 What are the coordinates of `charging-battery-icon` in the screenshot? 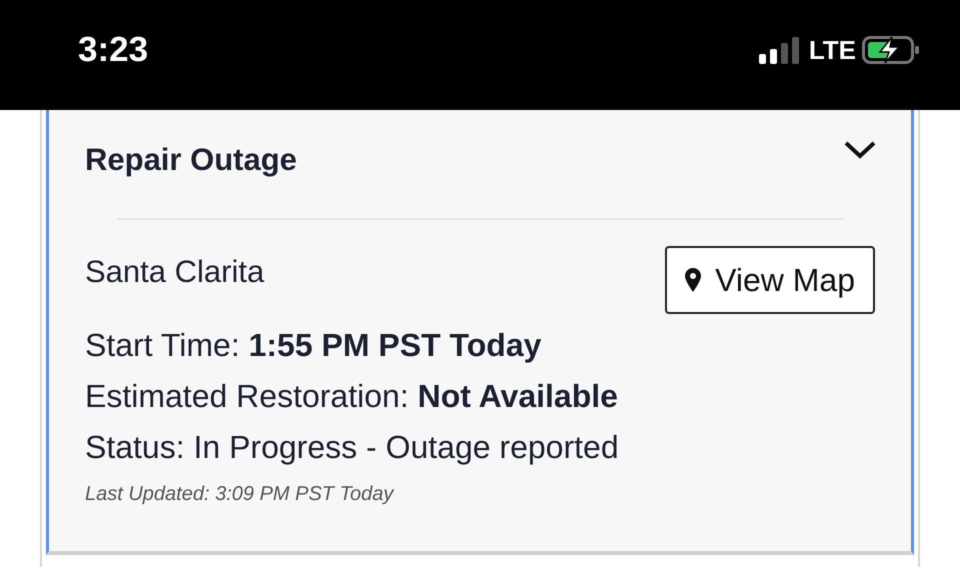 It's located at (891, 50).